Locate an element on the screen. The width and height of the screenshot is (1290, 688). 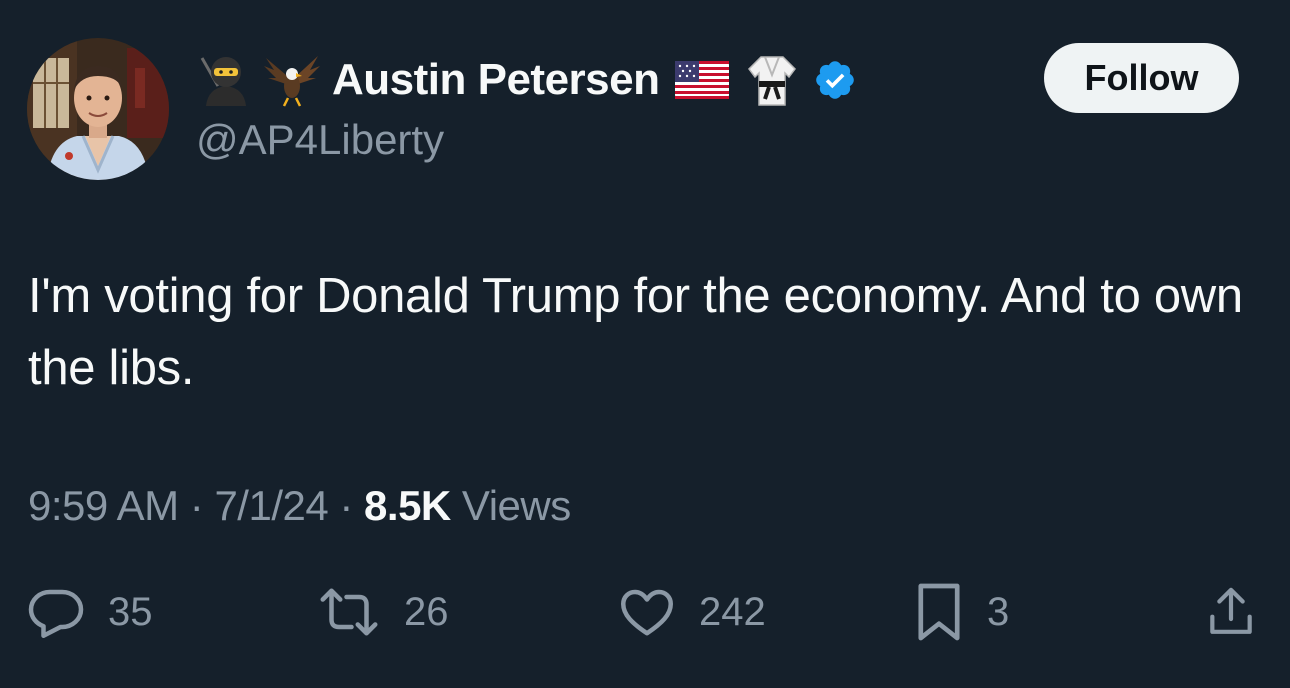
bookmark-count: 3 is located at coordinates (998, 611).